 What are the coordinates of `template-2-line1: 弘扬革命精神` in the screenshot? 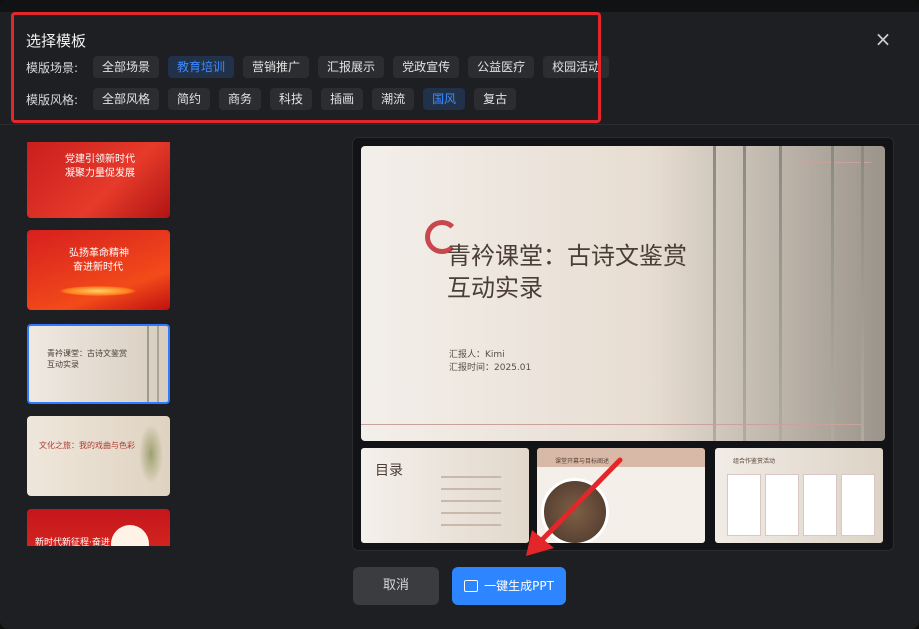 It's located at (99, 253).